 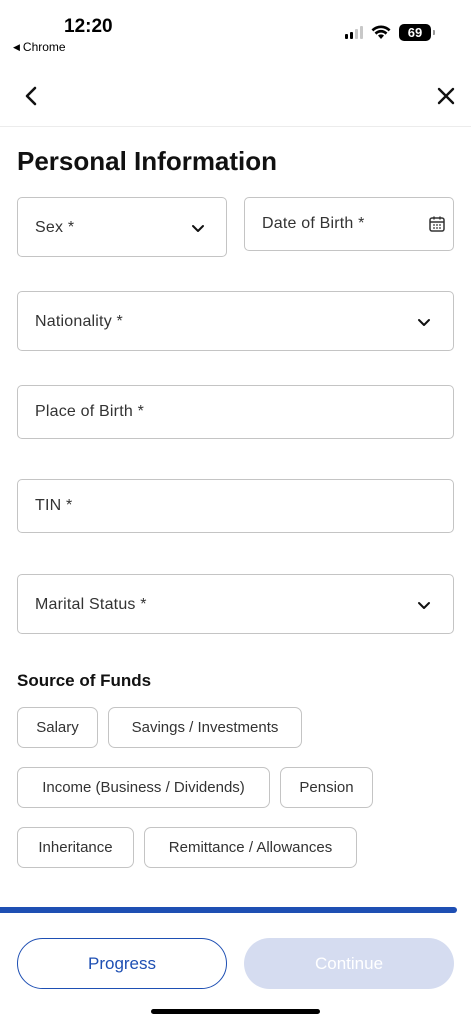 What do you see at coordinates (147, 161) in the screenshot?
I see `page-title: Personal Information` at bounding box center [147, 161].